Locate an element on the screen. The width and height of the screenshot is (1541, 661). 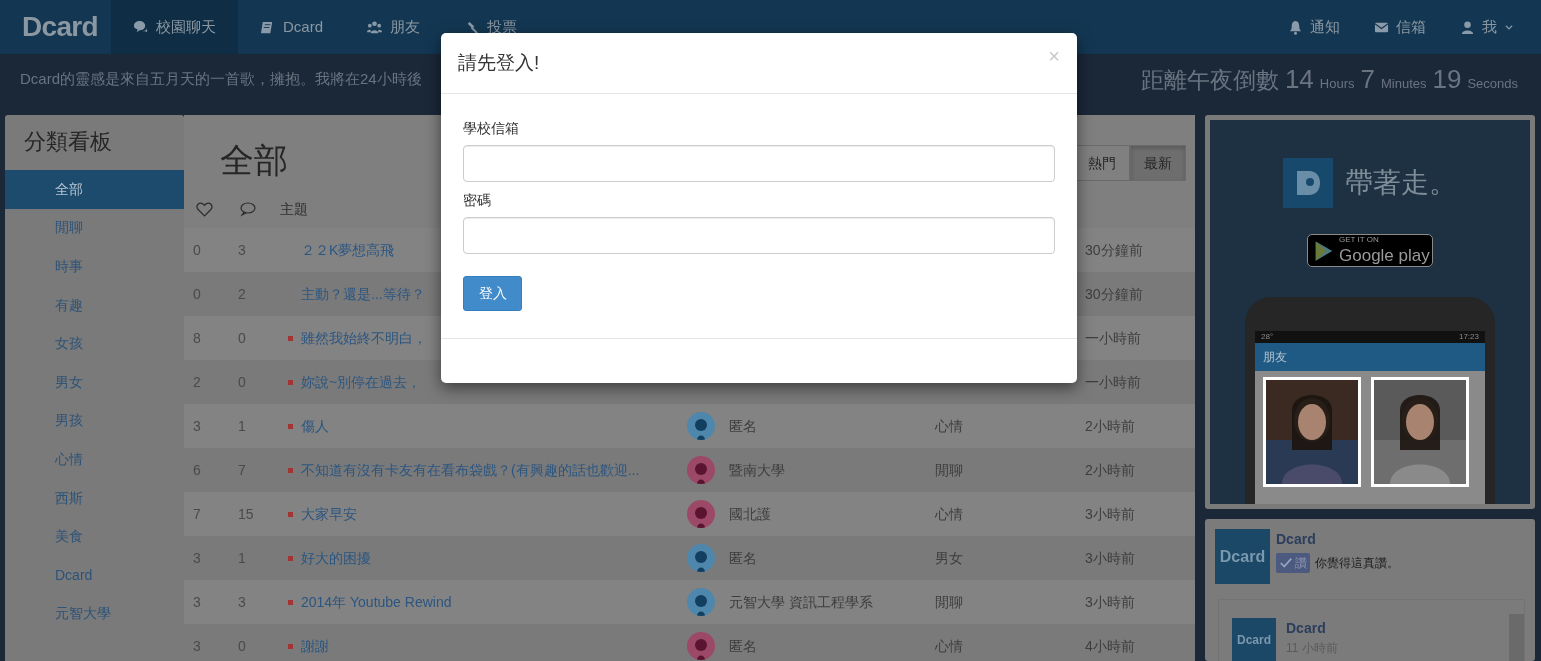
nav-link: 通知 is located at coordinates (1314, 27).